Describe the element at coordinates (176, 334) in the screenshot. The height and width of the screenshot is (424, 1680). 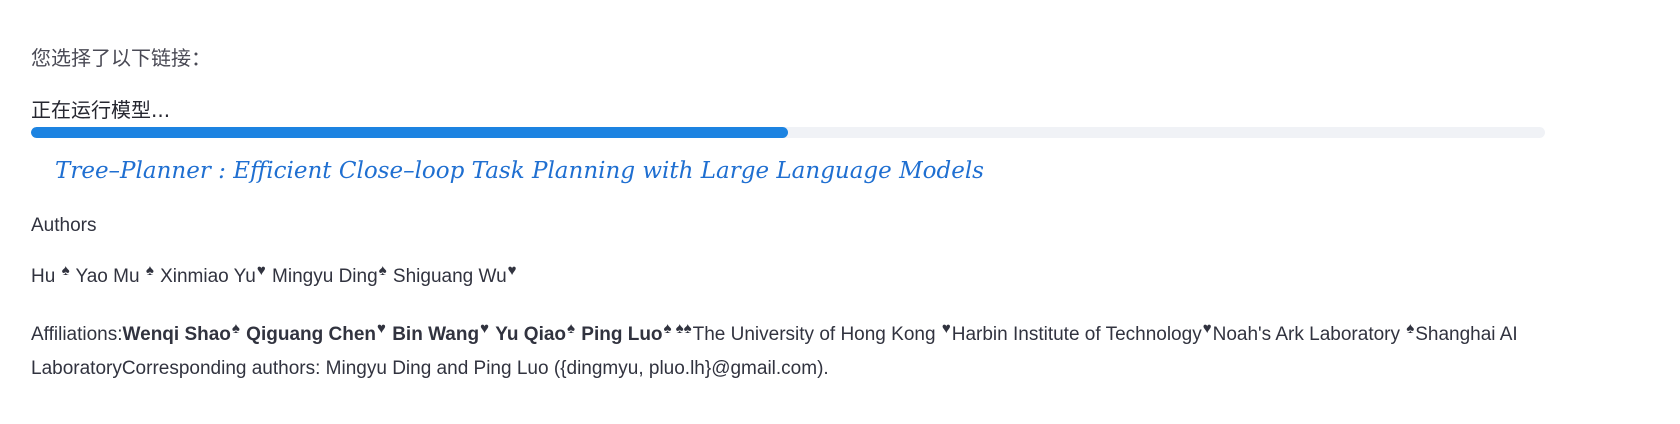
I see `affiliation-author: Wenqi Shao` at that location.